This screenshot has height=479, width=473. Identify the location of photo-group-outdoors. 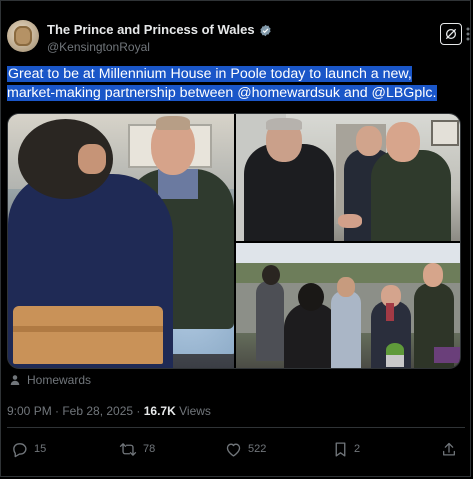
(348, 305).